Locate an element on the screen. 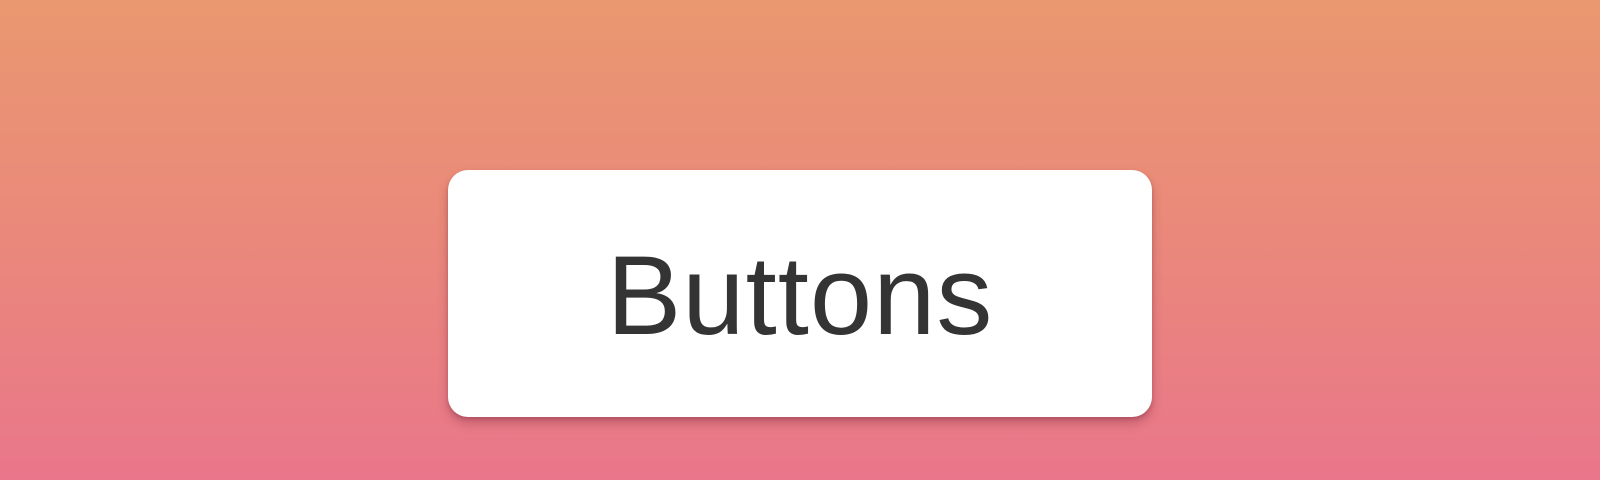 The image size is (1600, 480). buttons-card-label: Buttons is located at coordinates (800, 295).